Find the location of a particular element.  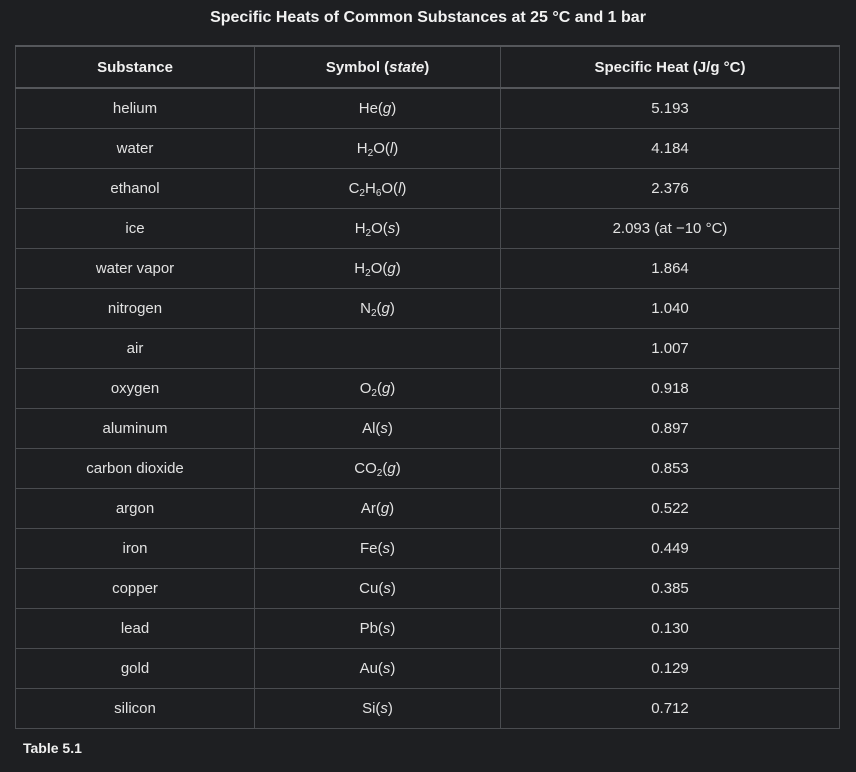

header-specific-heat: Specific Heat (J/g °C) is located at coordinates (670, 67).